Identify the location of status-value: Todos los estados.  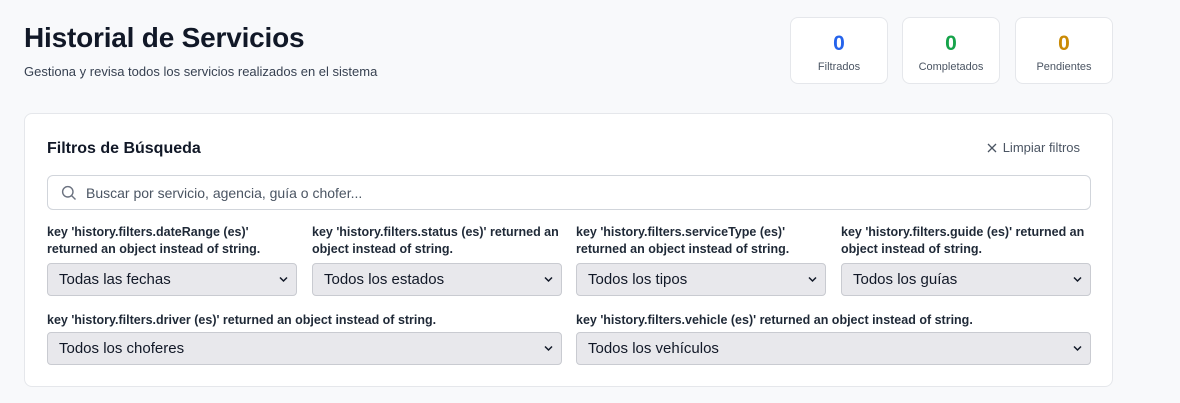
(384, 279).